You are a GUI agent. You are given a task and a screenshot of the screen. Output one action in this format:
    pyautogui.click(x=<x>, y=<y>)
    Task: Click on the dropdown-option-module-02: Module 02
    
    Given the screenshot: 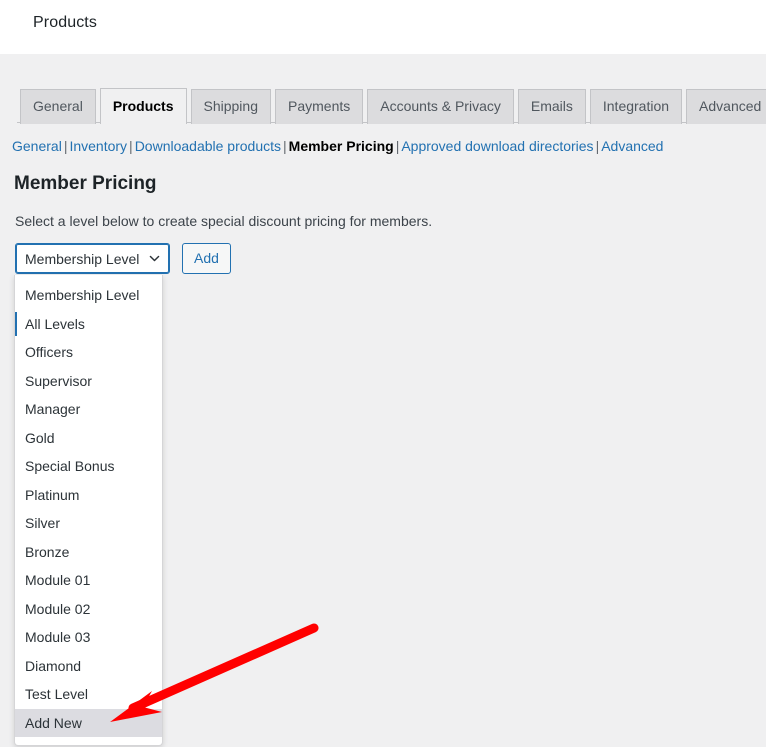 What is the action you would take?
    pyautogui.click(x=88, y=609)
    